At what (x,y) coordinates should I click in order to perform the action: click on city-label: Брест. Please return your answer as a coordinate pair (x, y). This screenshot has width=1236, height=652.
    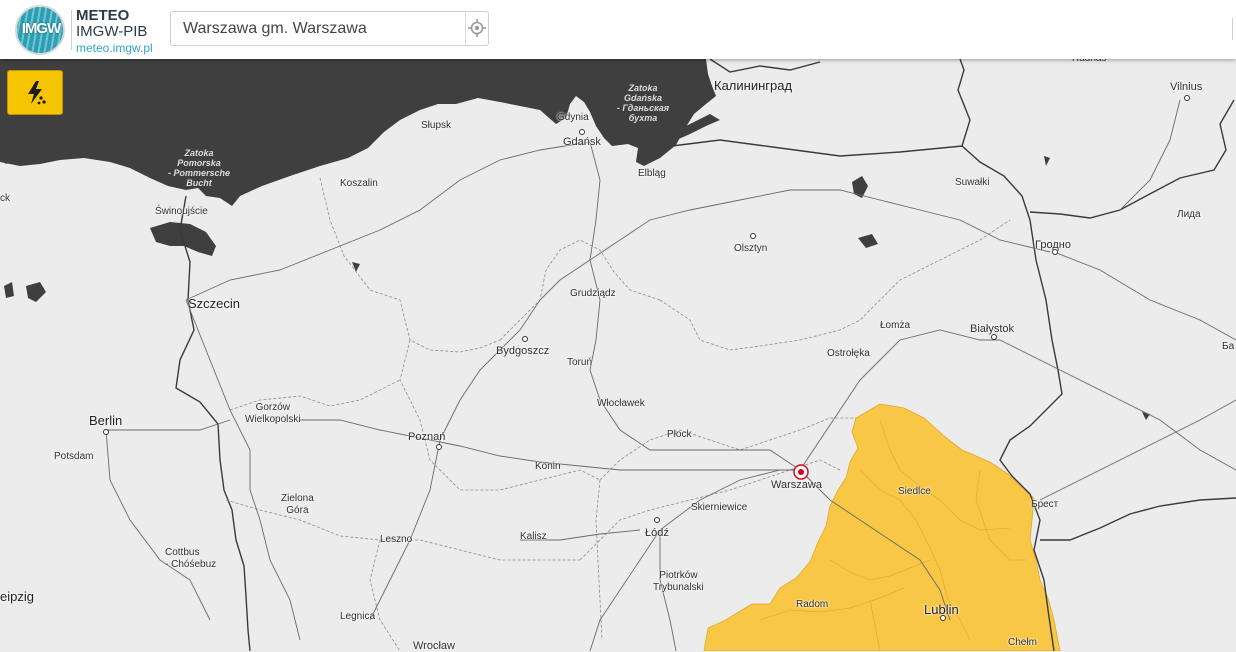
    Looking at the image, I should click on (1045, 504).